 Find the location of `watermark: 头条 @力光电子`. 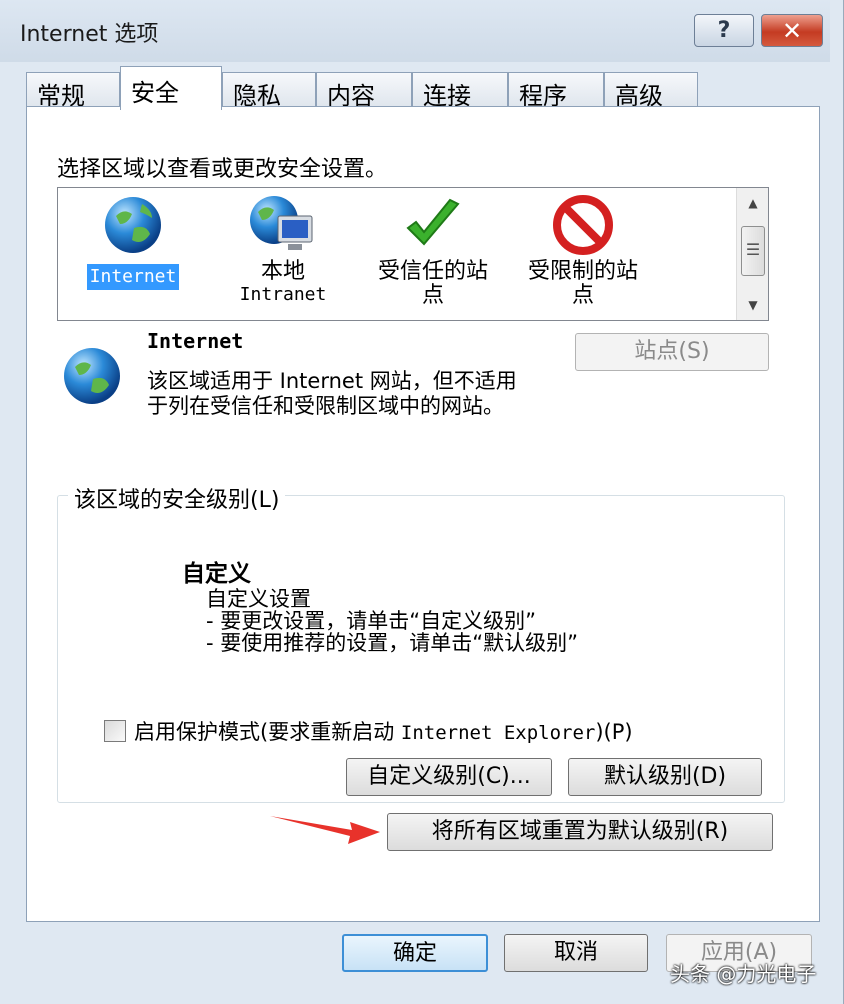

watermark: 头条 @力光电子 is located at coordinates (743, 974).